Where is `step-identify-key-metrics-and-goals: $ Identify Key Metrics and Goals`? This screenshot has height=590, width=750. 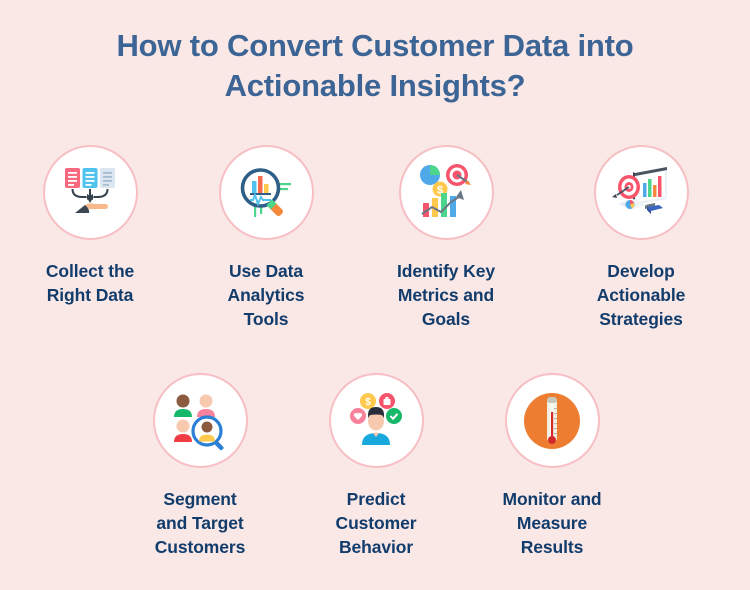
step-identify-key-metrics-and-goals: $ Identify Key Metrics and Goals is located at coordinates (446, 238).